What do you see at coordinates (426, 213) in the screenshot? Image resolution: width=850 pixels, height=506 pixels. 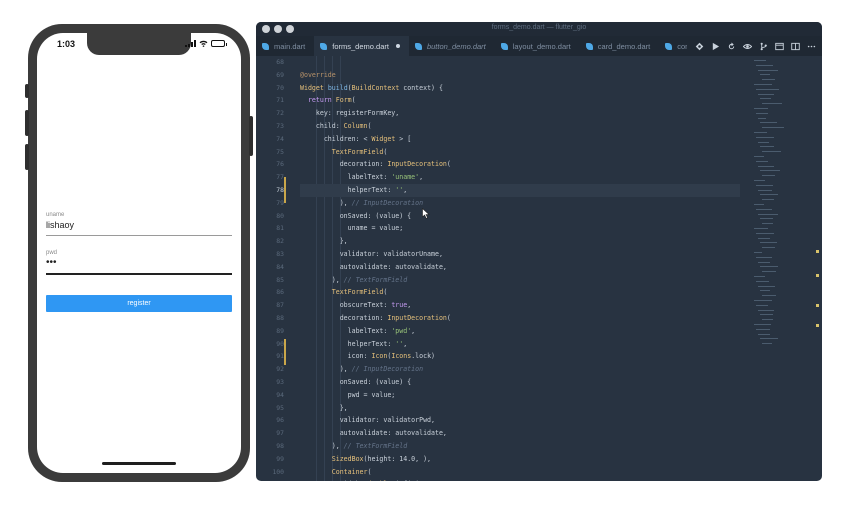 I see `mouse-pointer-icon` at bounding box center [426, 213].